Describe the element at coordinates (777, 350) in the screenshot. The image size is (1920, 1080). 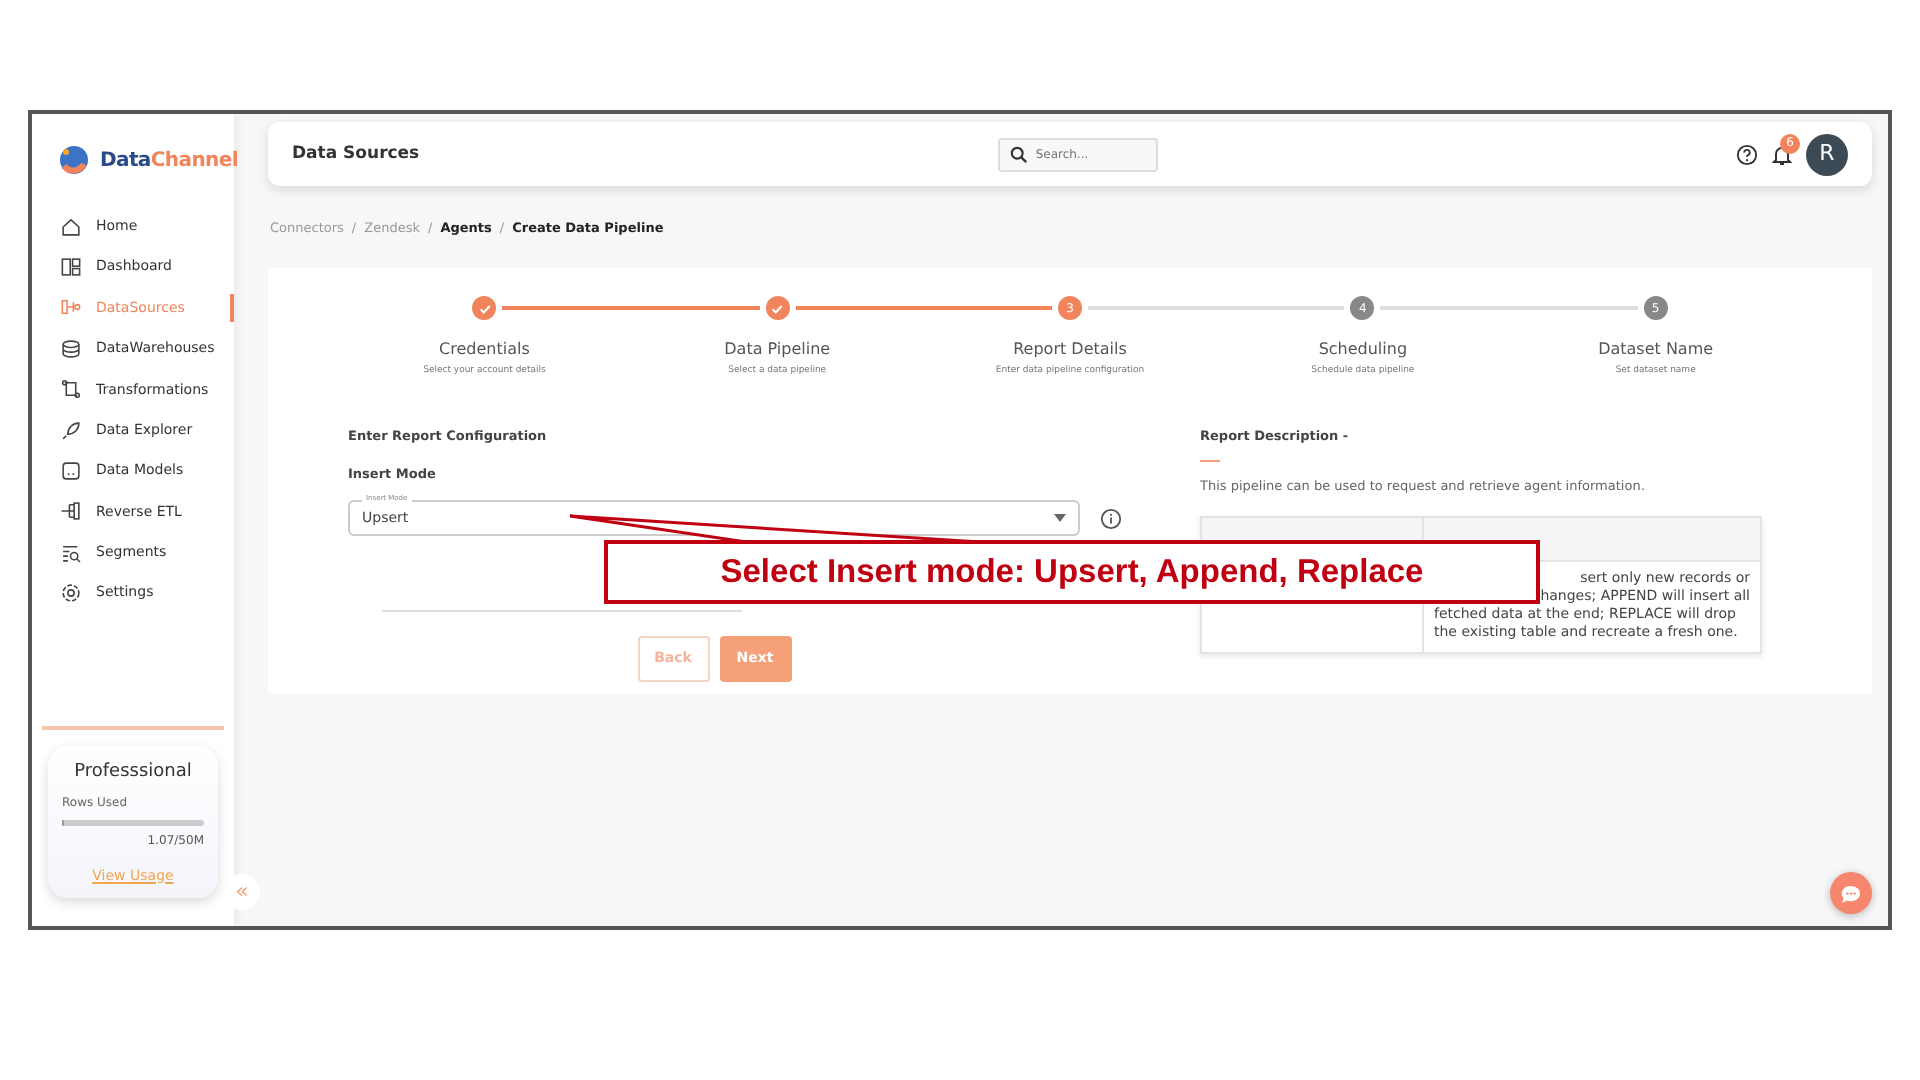
I see `step-title: Data Pipeline` at that location.